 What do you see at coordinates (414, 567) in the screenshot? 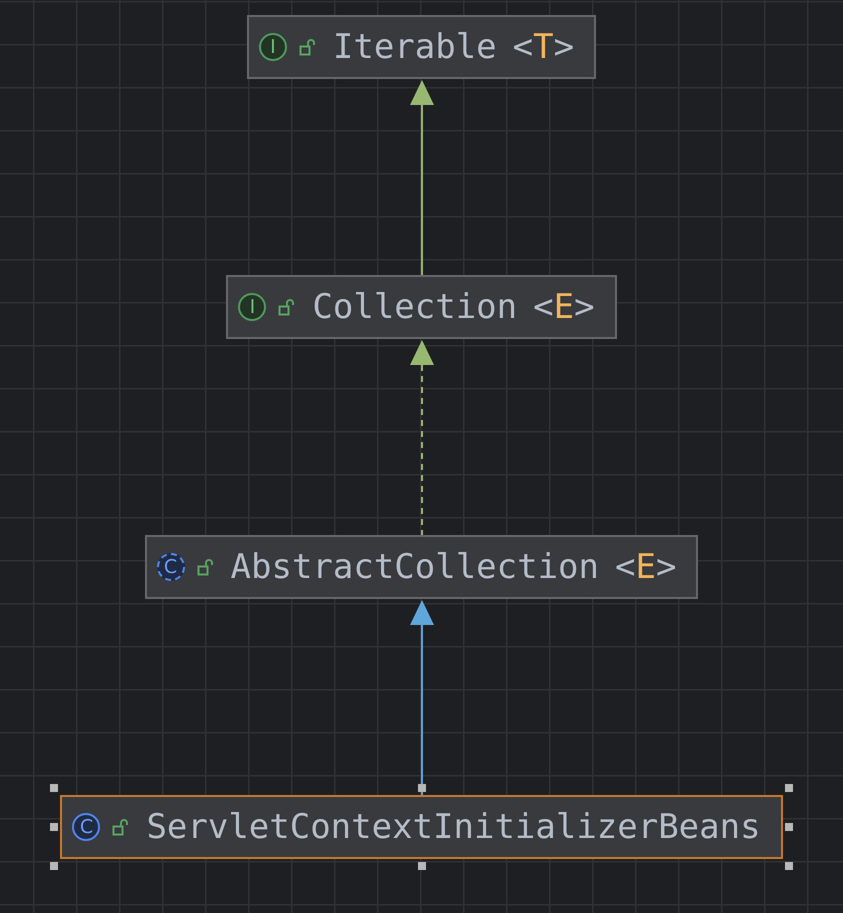
I see `class-name: AbstractCollection` at bounding box center [414, 567].